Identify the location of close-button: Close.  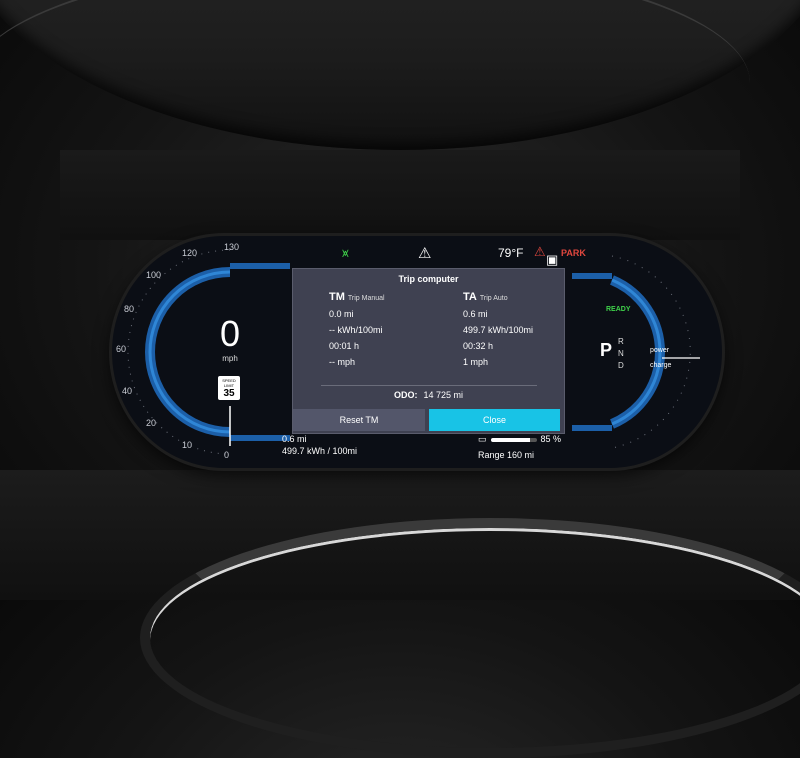
(494, 420).